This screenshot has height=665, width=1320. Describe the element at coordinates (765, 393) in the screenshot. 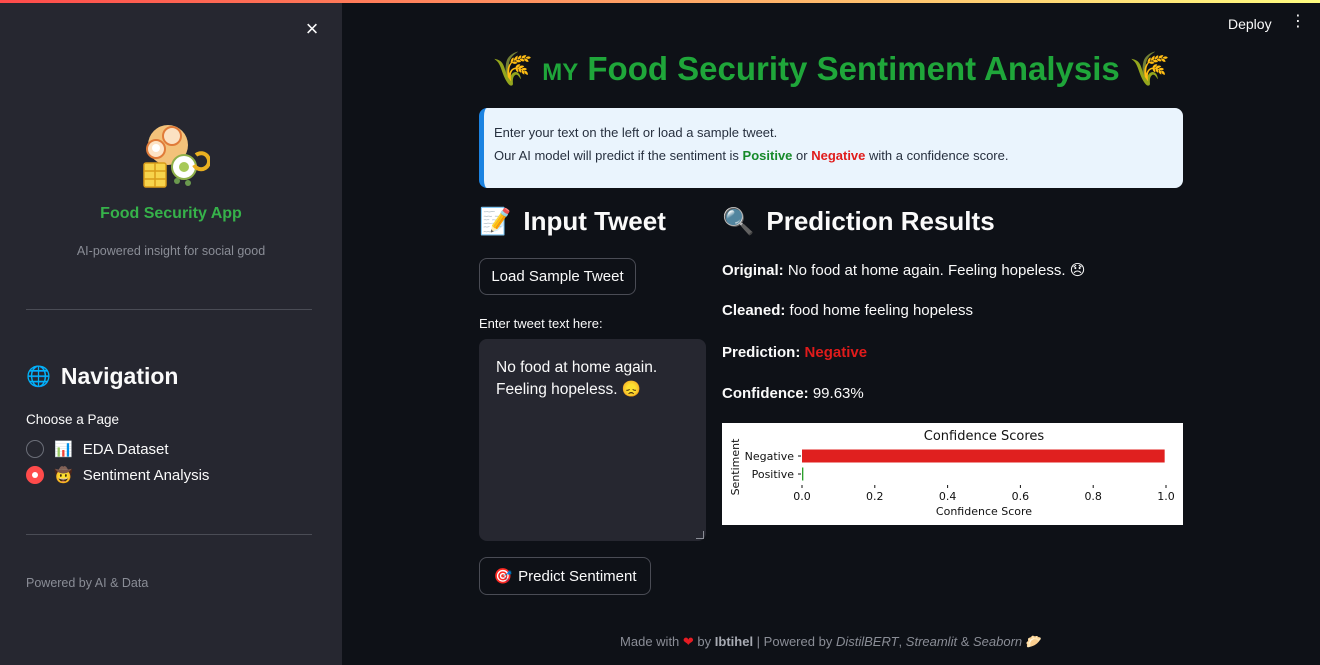

I see `confidence-label: Confidence:` at that location.